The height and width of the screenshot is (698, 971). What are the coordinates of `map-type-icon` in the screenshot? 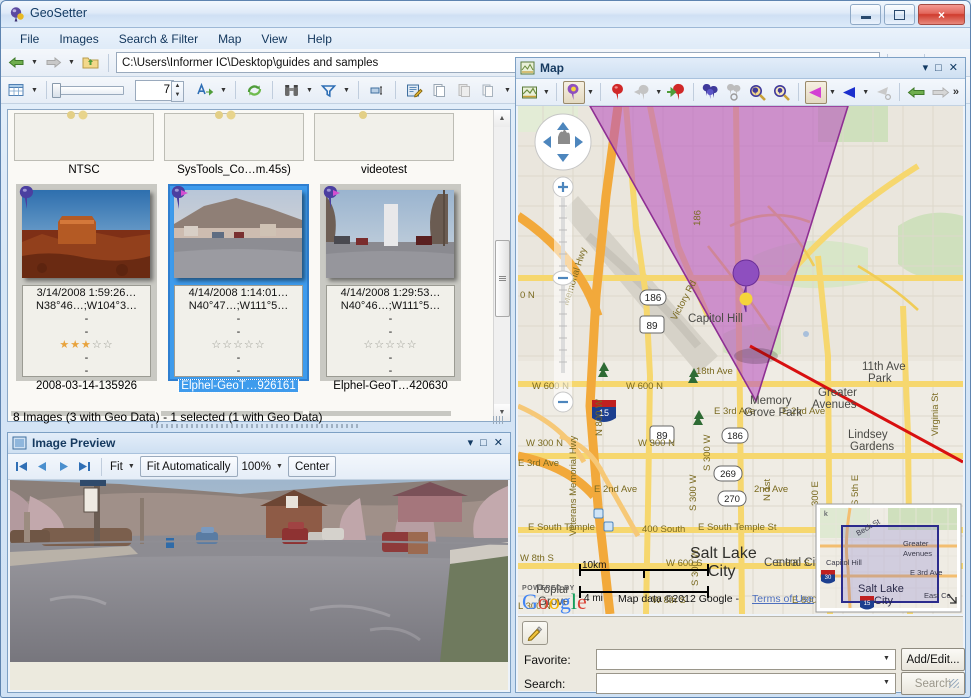 It's located at (529, 92).